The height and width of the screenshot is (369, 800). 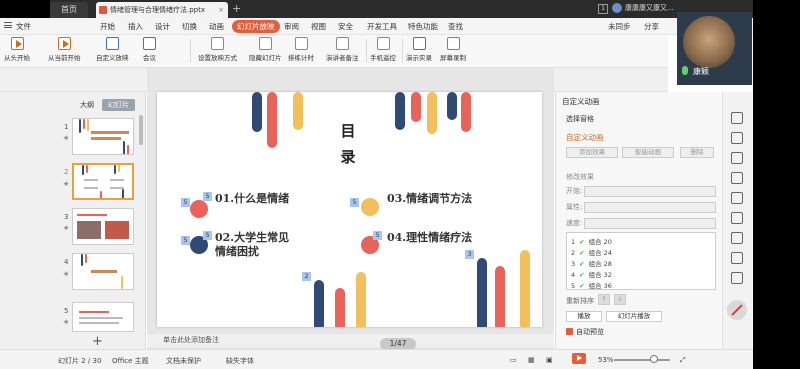 I want to click on view-reading-icon: ▣, so click(x=549, y=360).